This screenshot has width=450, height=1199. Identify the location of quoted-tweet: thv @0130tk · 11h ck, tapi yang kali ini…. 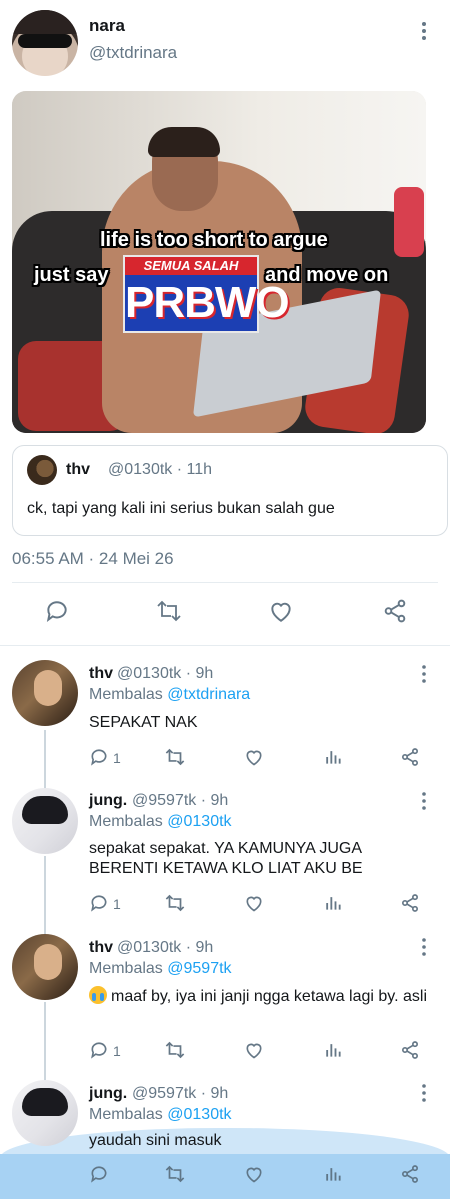
(230, 490).